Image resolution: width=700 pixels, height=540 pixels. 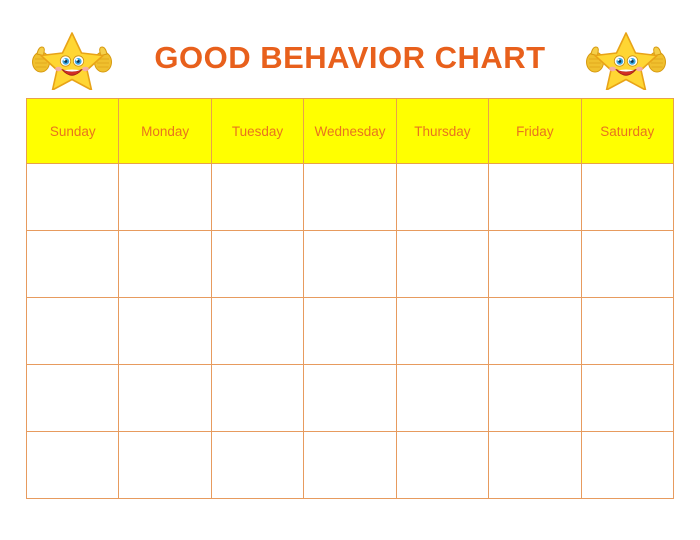 I want to click on smiling-star-icon, so click(x=626, y=61).